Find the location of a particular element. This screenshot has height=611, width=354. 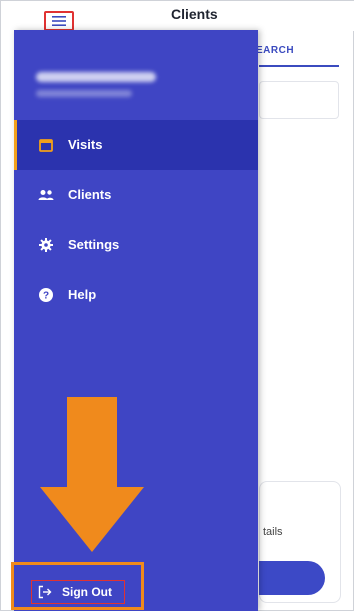

sign-out-icon is located at coordinates (45, 592).